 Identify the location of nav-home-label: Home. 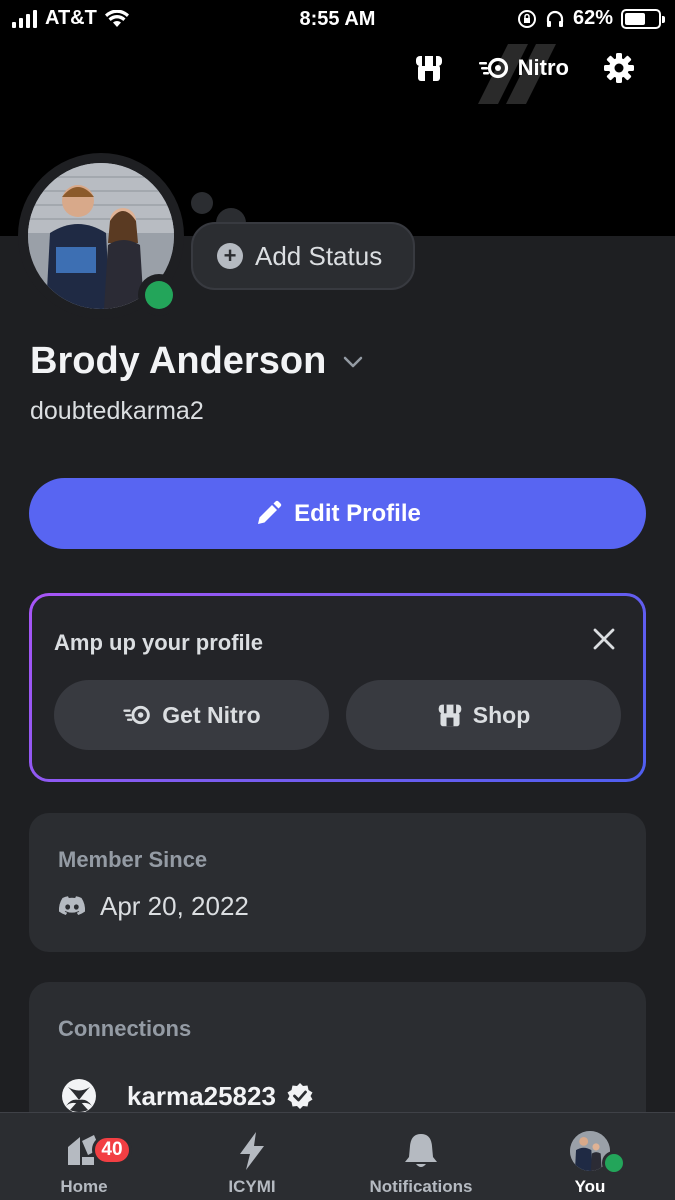
(84, 1186).